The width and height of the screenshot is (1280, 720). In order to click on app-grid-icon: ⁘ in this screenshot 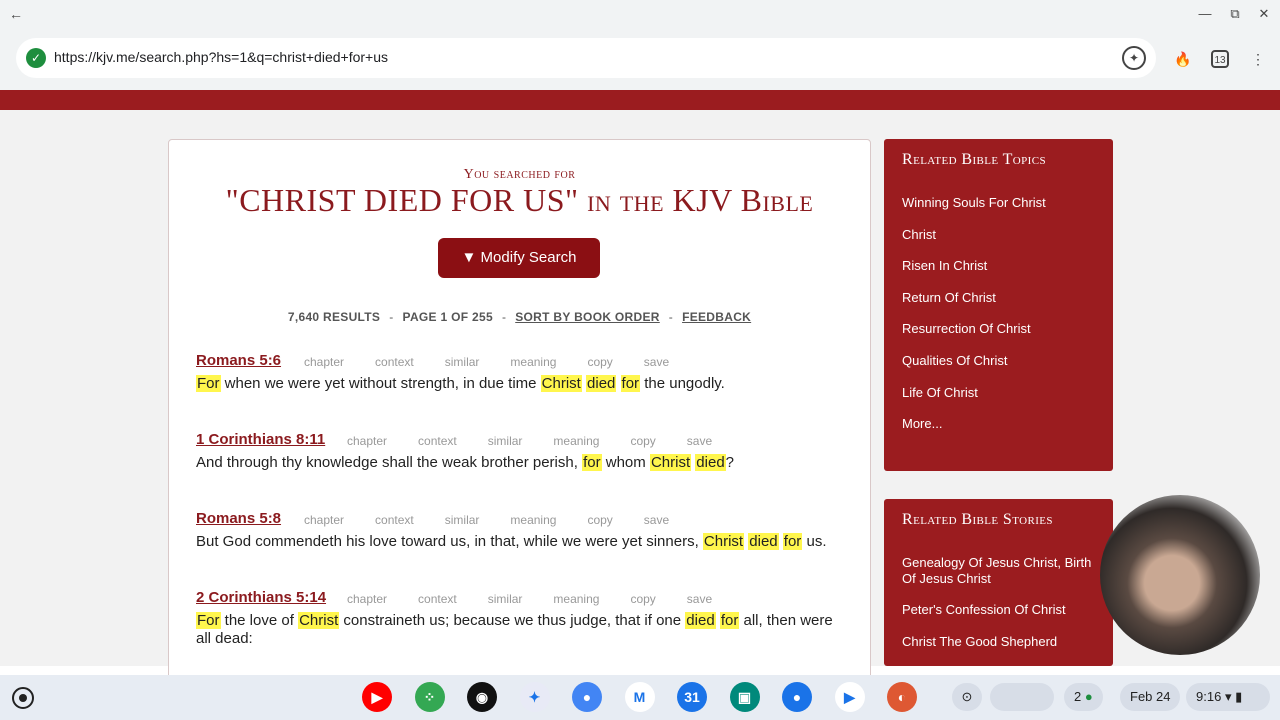, I will do `click(429, 697)`.